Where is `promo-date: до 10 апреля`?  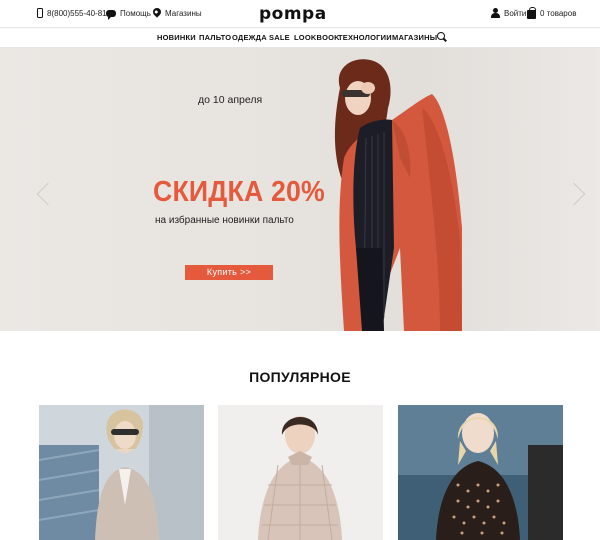 promo-date: до 10 апреля is located at coordinates (230, 100).